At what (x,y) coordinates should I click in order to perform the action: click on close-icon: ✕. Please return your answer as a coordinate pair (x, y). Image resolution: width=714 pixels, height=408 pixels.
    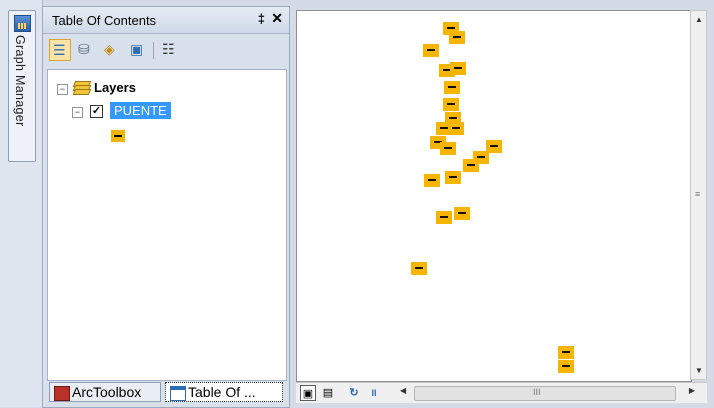
    Looking at the image, I should click on (277, 18).